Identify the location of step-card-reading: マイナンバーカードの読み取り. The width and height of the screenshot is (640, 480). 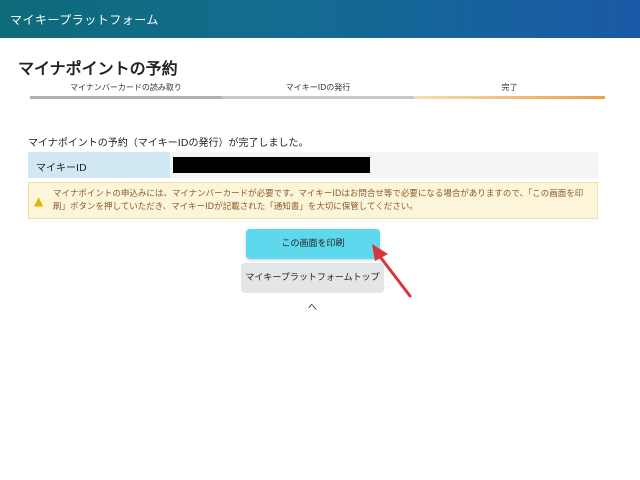
(126, 90).